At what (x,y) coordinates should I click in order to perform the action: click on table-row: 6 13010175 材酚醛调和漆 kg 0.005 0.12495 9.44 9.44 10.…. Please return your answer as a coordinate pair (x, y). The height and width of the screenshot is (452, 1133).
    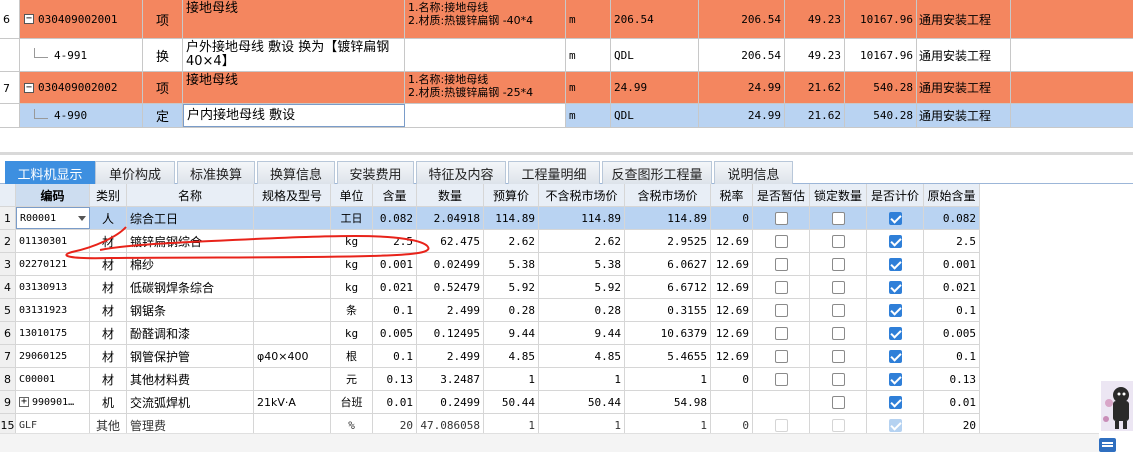
    Looking at the image, I should click on (490, 333).